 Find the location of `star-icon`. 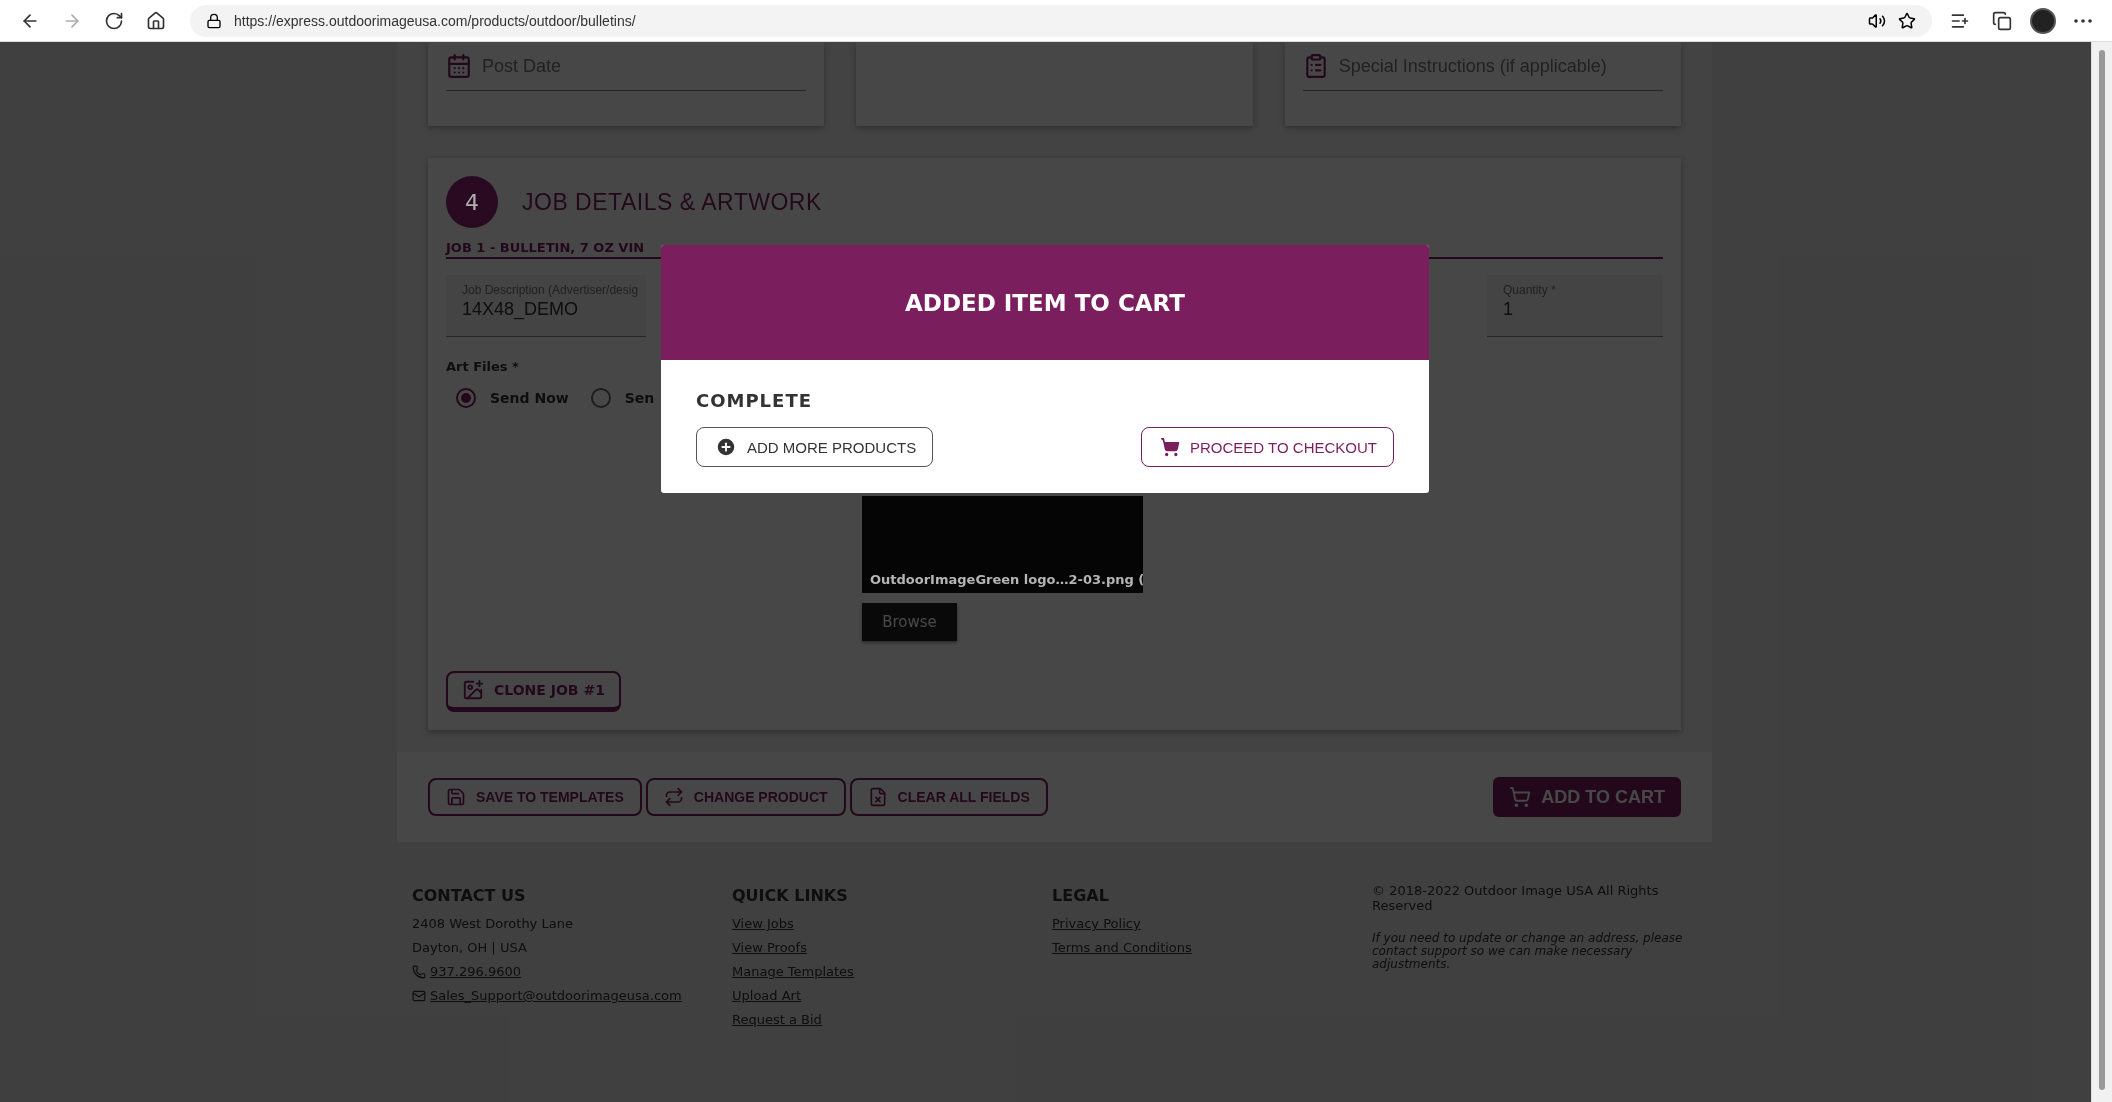

star-icon is located at coordinates (1907, 20).